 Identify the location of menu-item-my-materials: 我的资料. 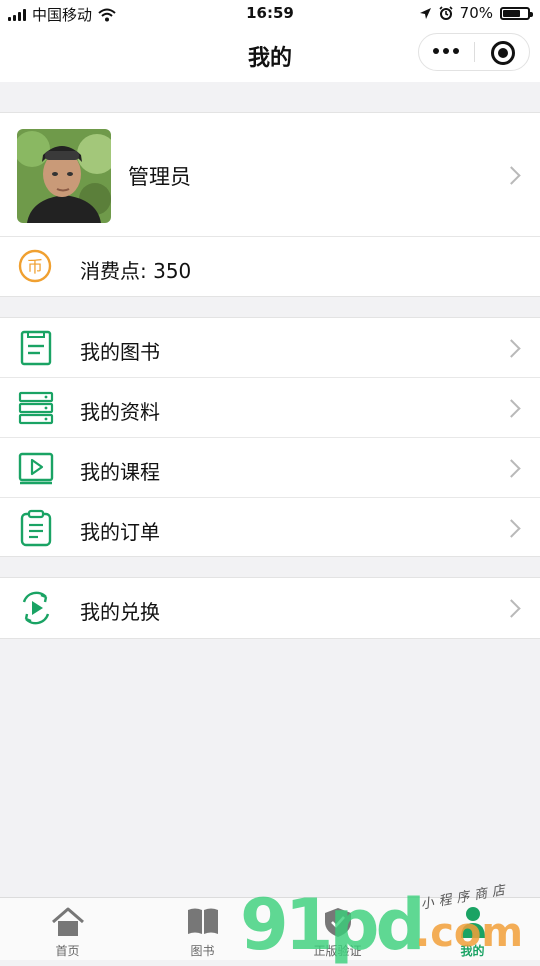
(270, 408).